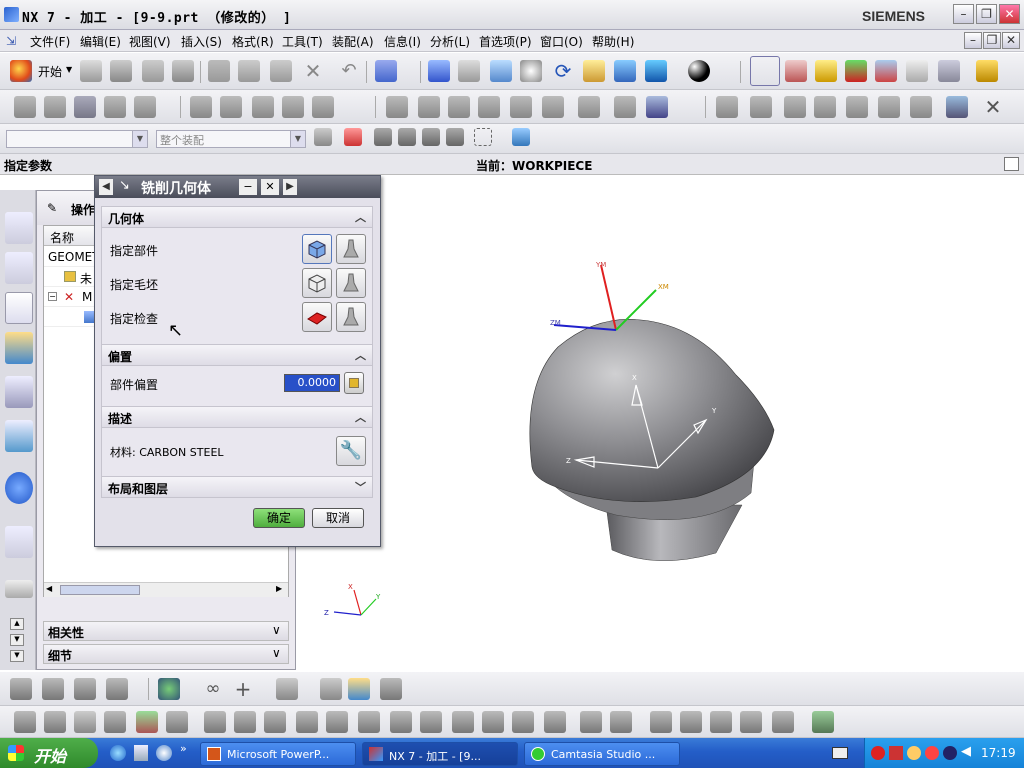 This screenshot has height=768, width=1024. What do you see at coordinates (21, 71) in the screenshot?
I see `start-icon` at bounding box center [21, 71].